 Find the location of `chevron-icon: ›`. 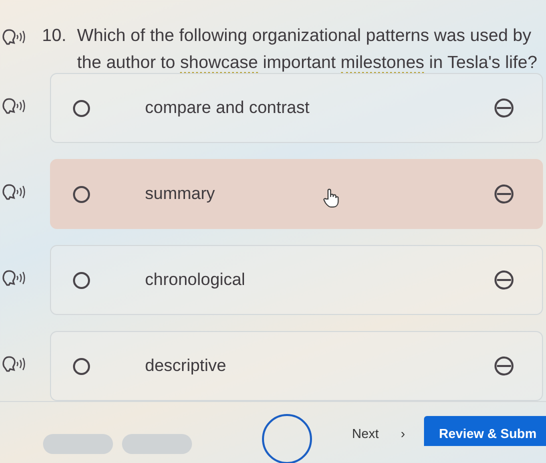

chevron-icon: › is located at coordinates (403, 433).